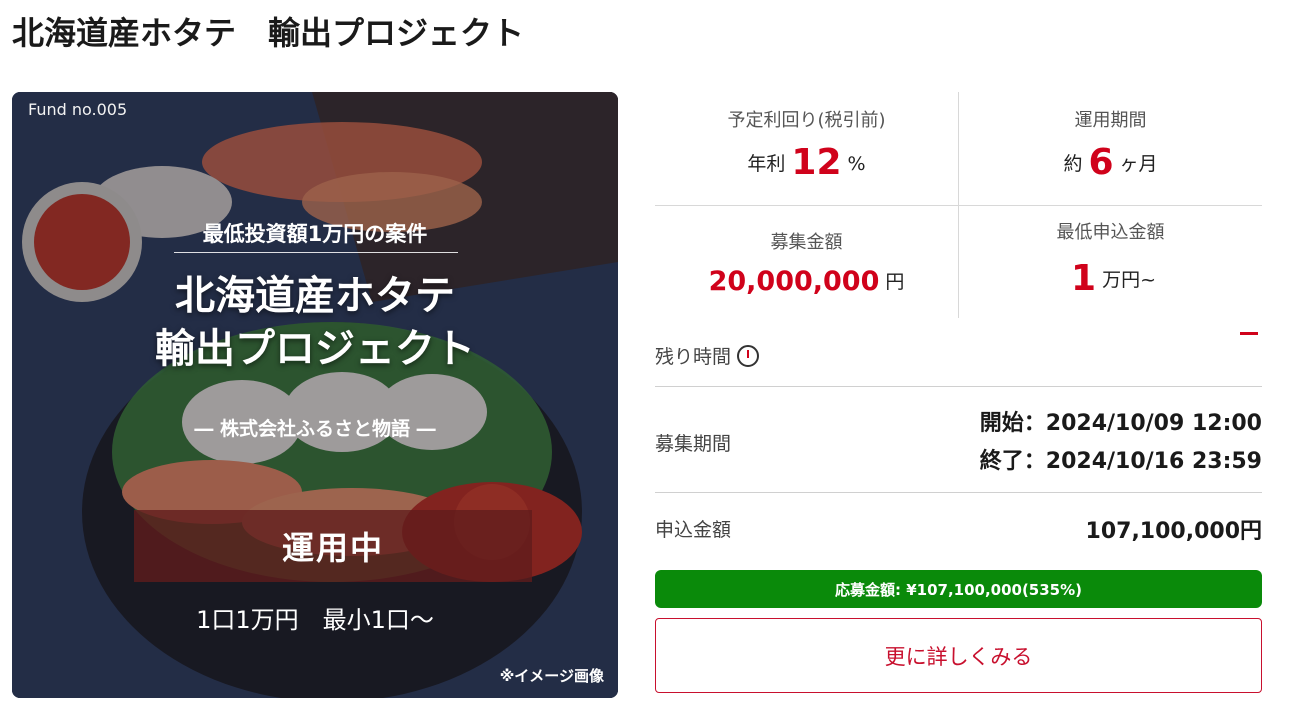 This screenshot has height=710, width=1312. I want to click on stats-divider-left, so click(806, 205).